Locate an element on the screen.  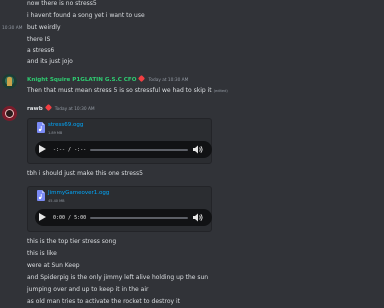
message-line: a stress6 is located at coordinates (41, 50).